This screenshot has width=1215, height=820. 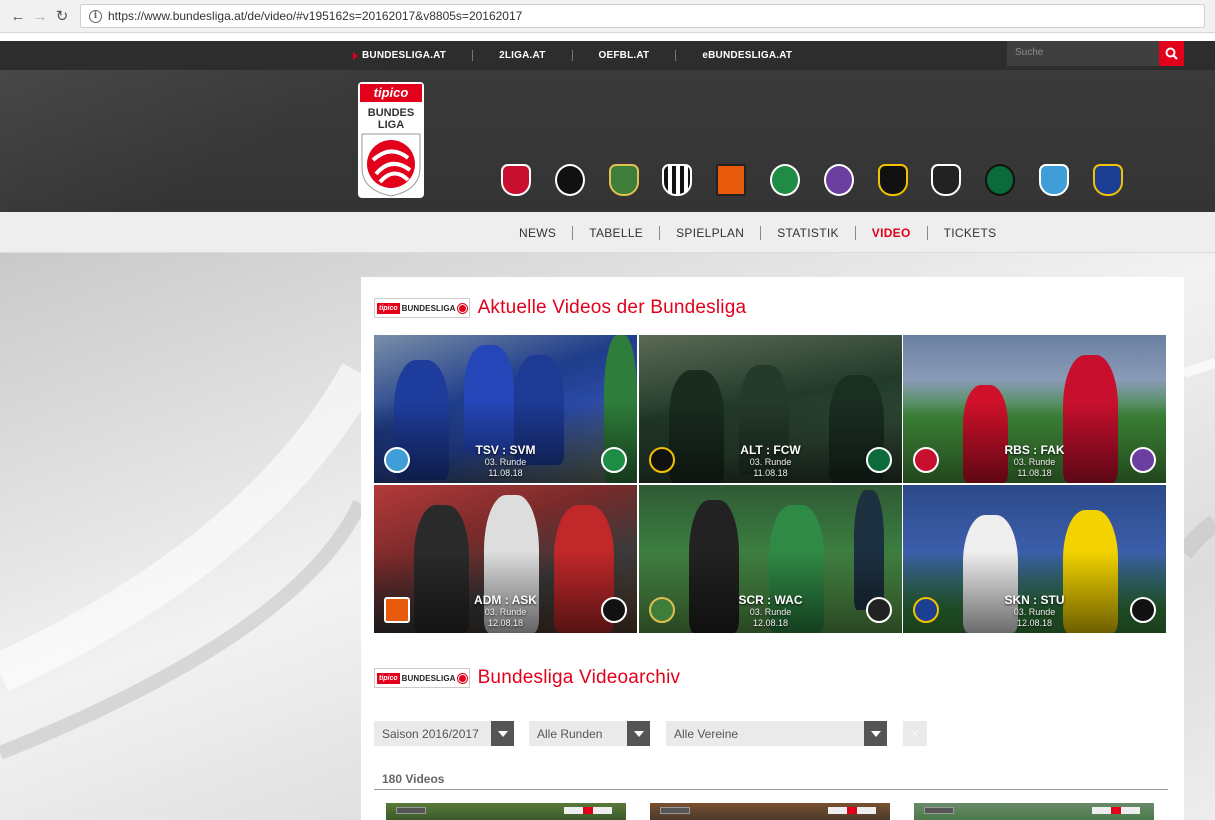 I want to click on section-title: Aktuelle Videos der Bundesliga, so click(x=612, y=307).